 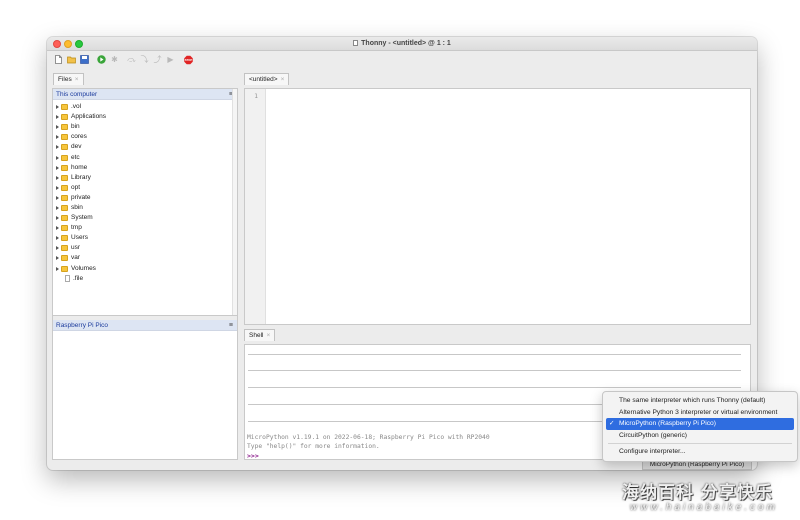 I want to click on tab-untitled-label: <untitled>, so click(x=263, y=79).